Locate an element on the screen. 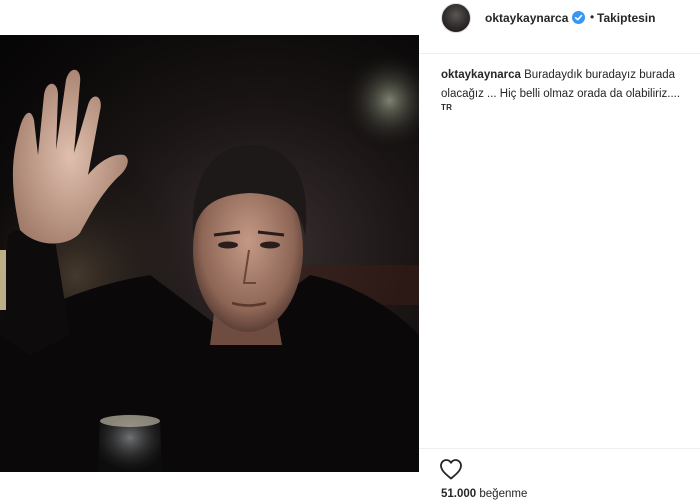  header-divider is located at coordinates (559, 53).